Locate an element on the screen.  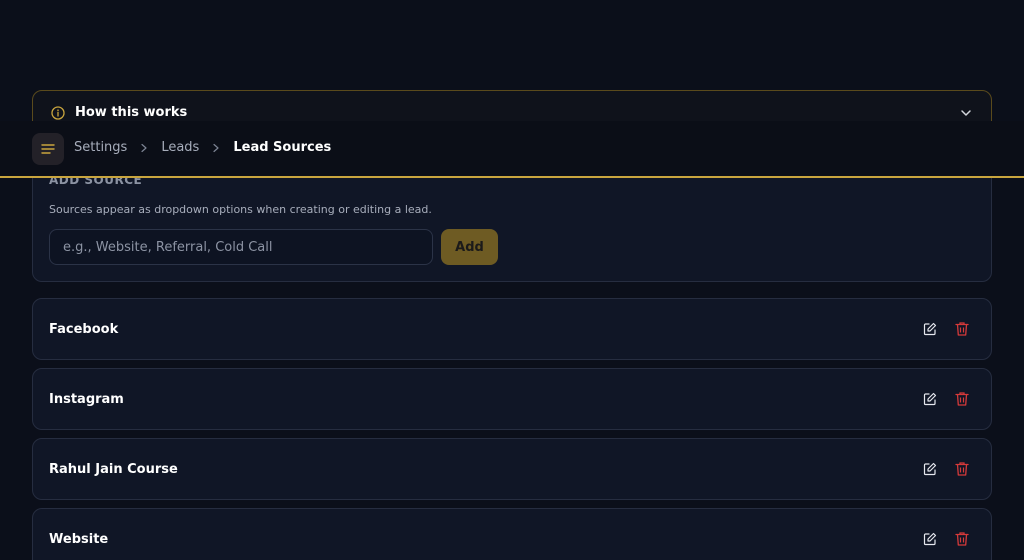
source-name: Facebook is located at coordinates (84, 329).